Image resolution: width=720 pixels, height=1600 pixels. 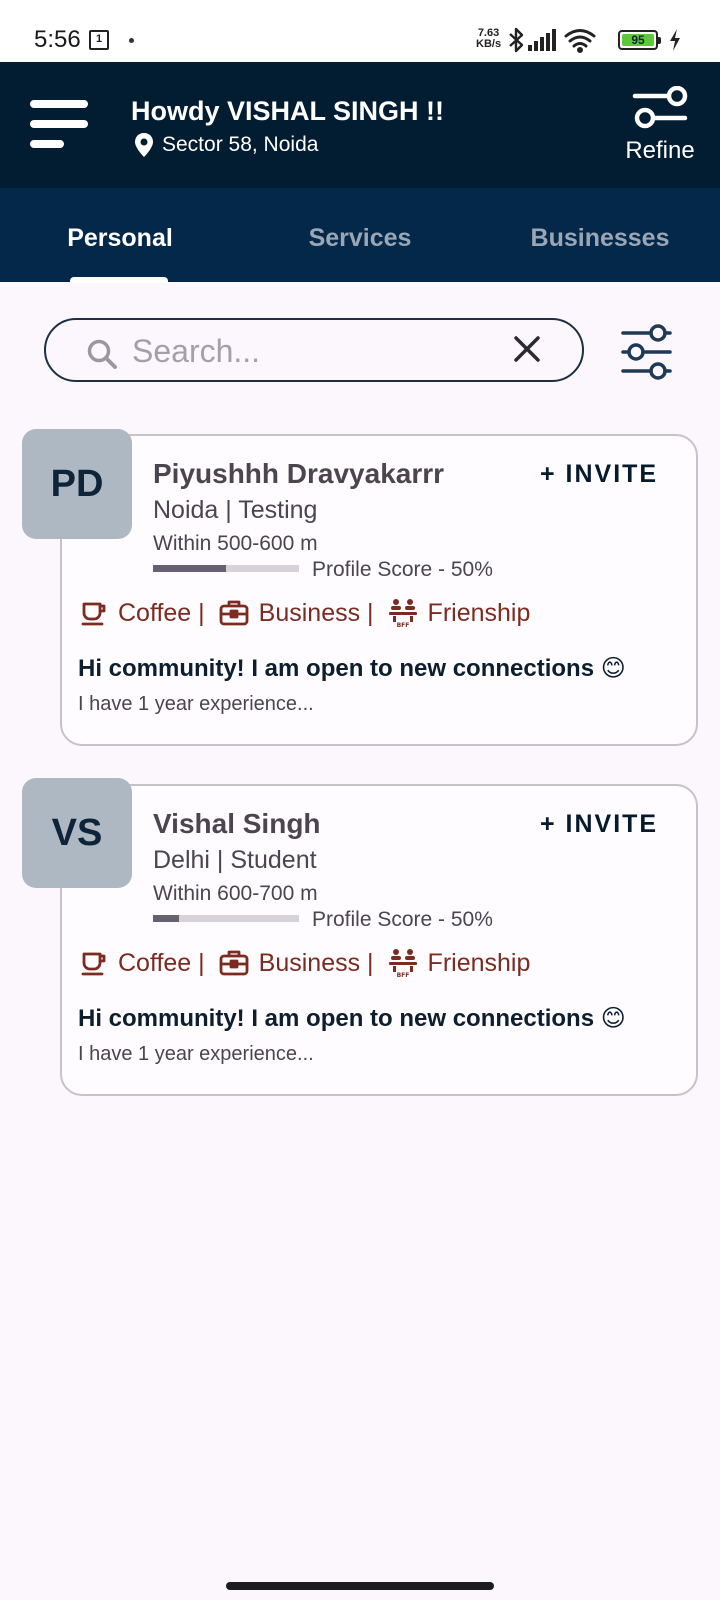 I want to click on battery-icon: 95, so click(x=639, y=40).